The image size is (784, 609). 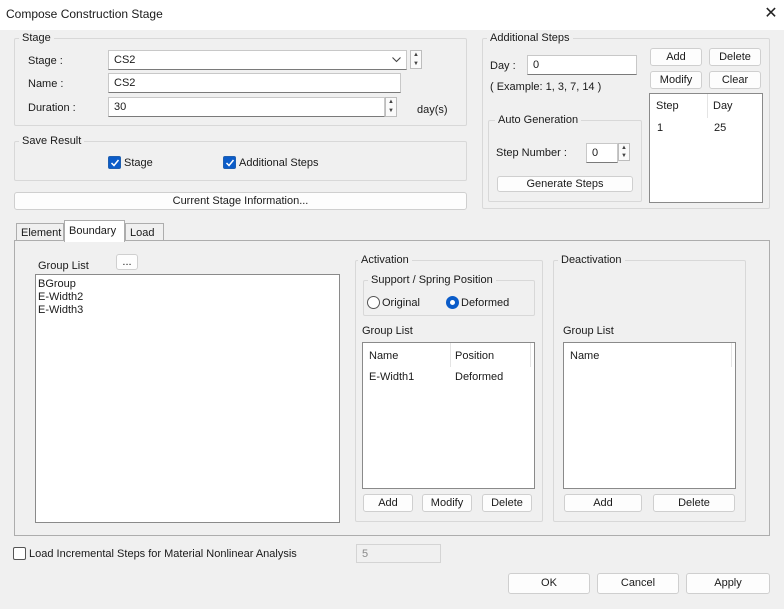 What do you see at coordinates (603, 503) in the screenshot?
I see `deactivation-add-button: Add` at bounding box center [603, 503].